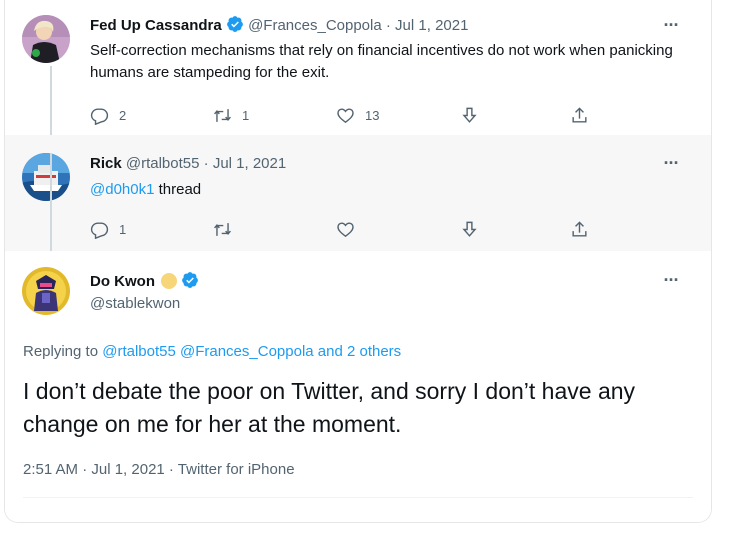 This screenshot has height=533, width=731. I want to click on tweet-header: Rick @rtalbot55 · Jul 1, 2021, so click(188, 164).